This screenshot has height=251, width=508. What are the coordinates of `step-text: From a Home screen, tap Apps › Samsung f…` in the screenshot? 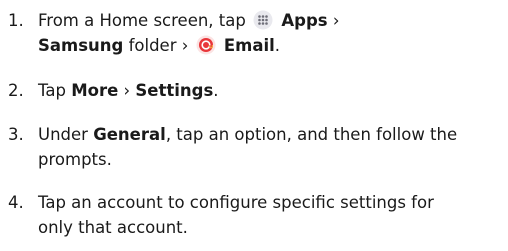 It's located at (189, 32).